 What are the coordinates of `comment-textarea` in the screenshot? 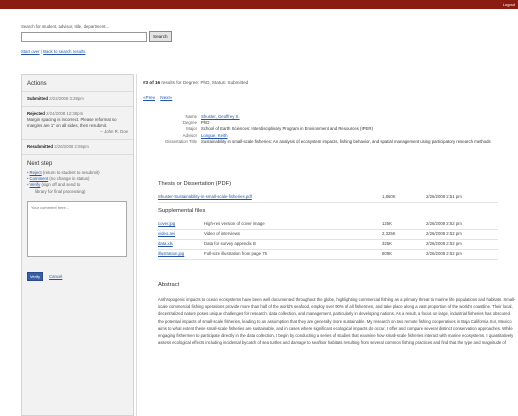 It's located at (77, 228).